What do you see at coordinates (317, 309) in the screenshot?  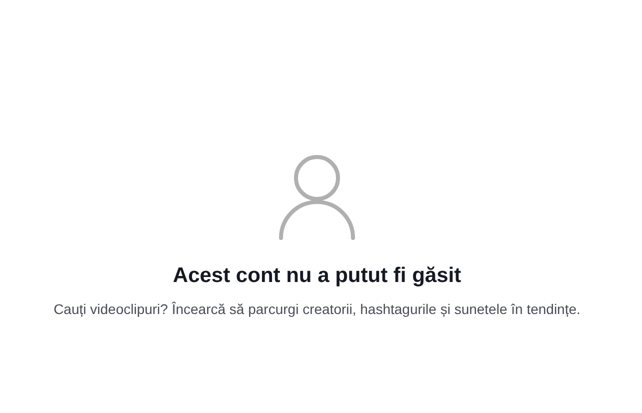 I see `empty-state-description: Cauți videoclipuri? Încearcă să parcurgi creatorii, hashtagurile și sunetele în tendințe.` at bounding box center [317, 309].